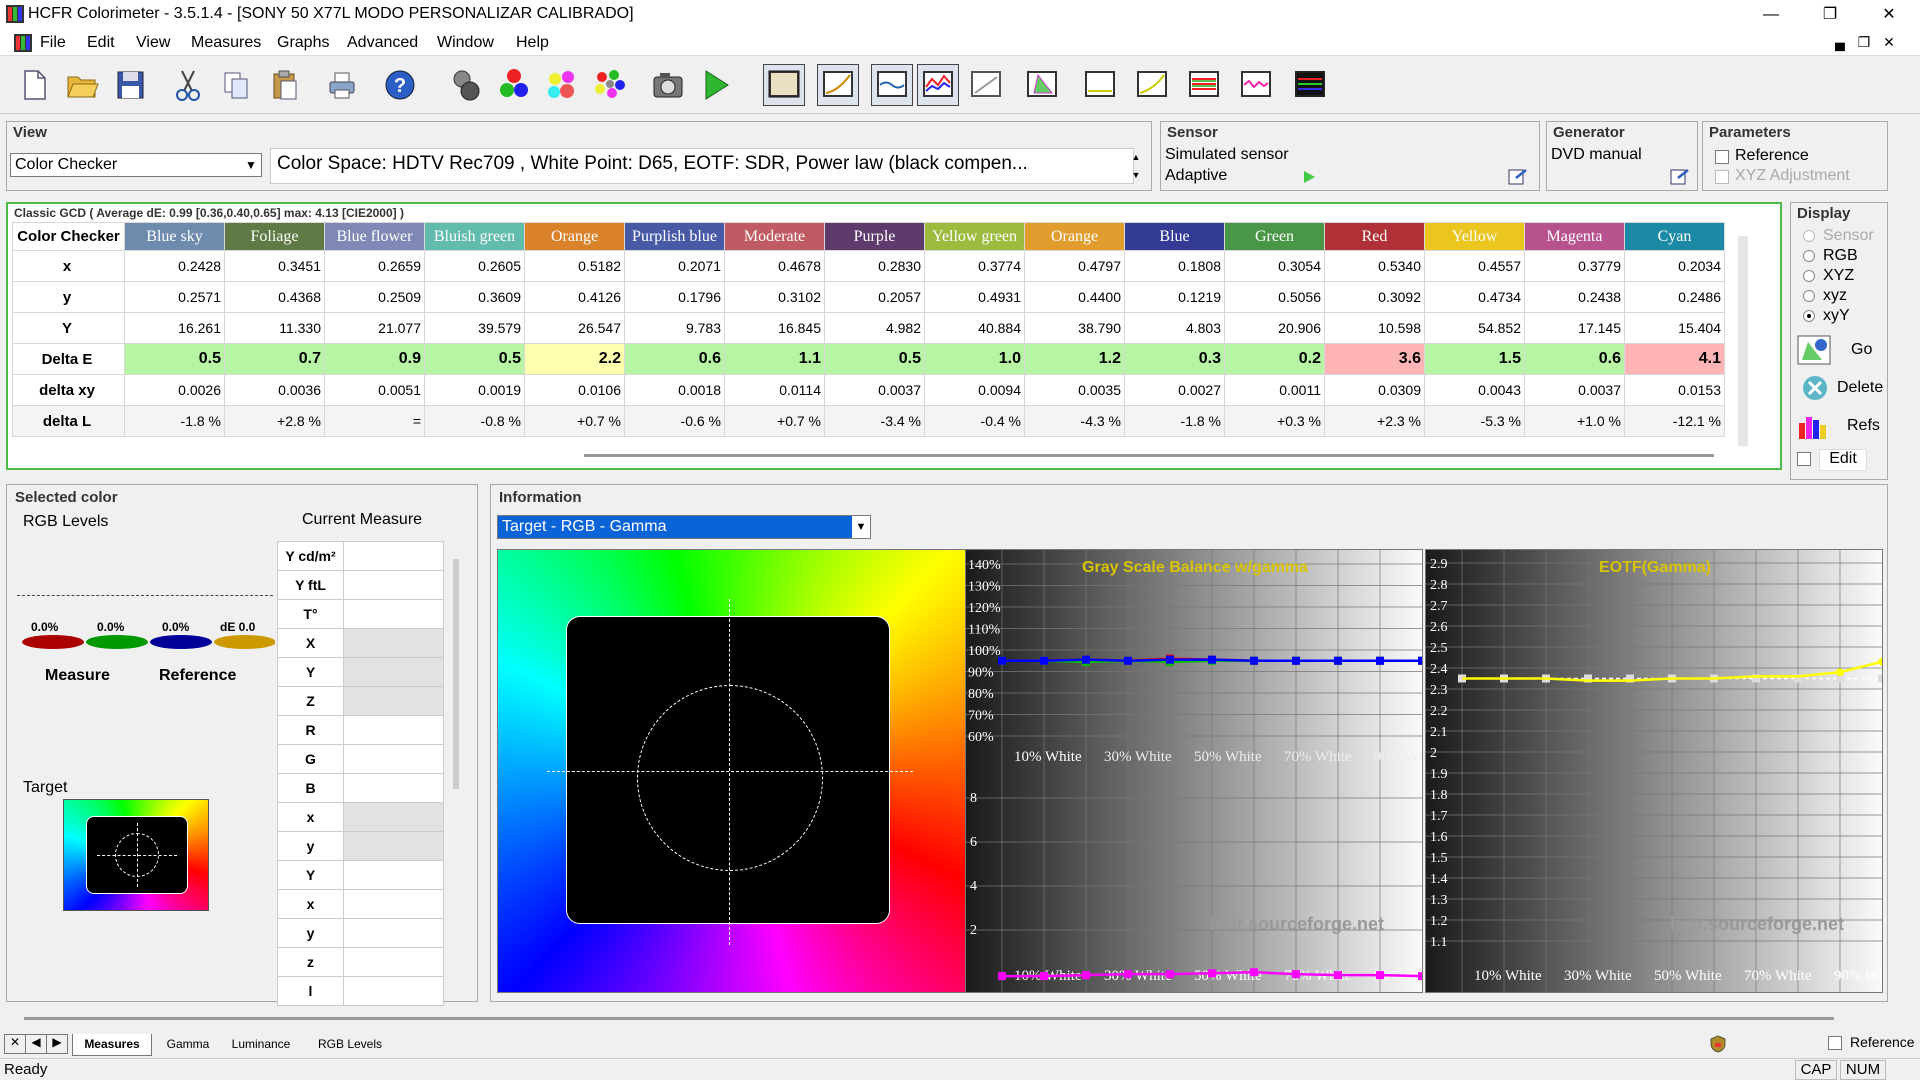 Image resolution: width=1920 pixels, height=1080 pixels. I want to click on table-cell: -0.4 %, so click(974, 421).